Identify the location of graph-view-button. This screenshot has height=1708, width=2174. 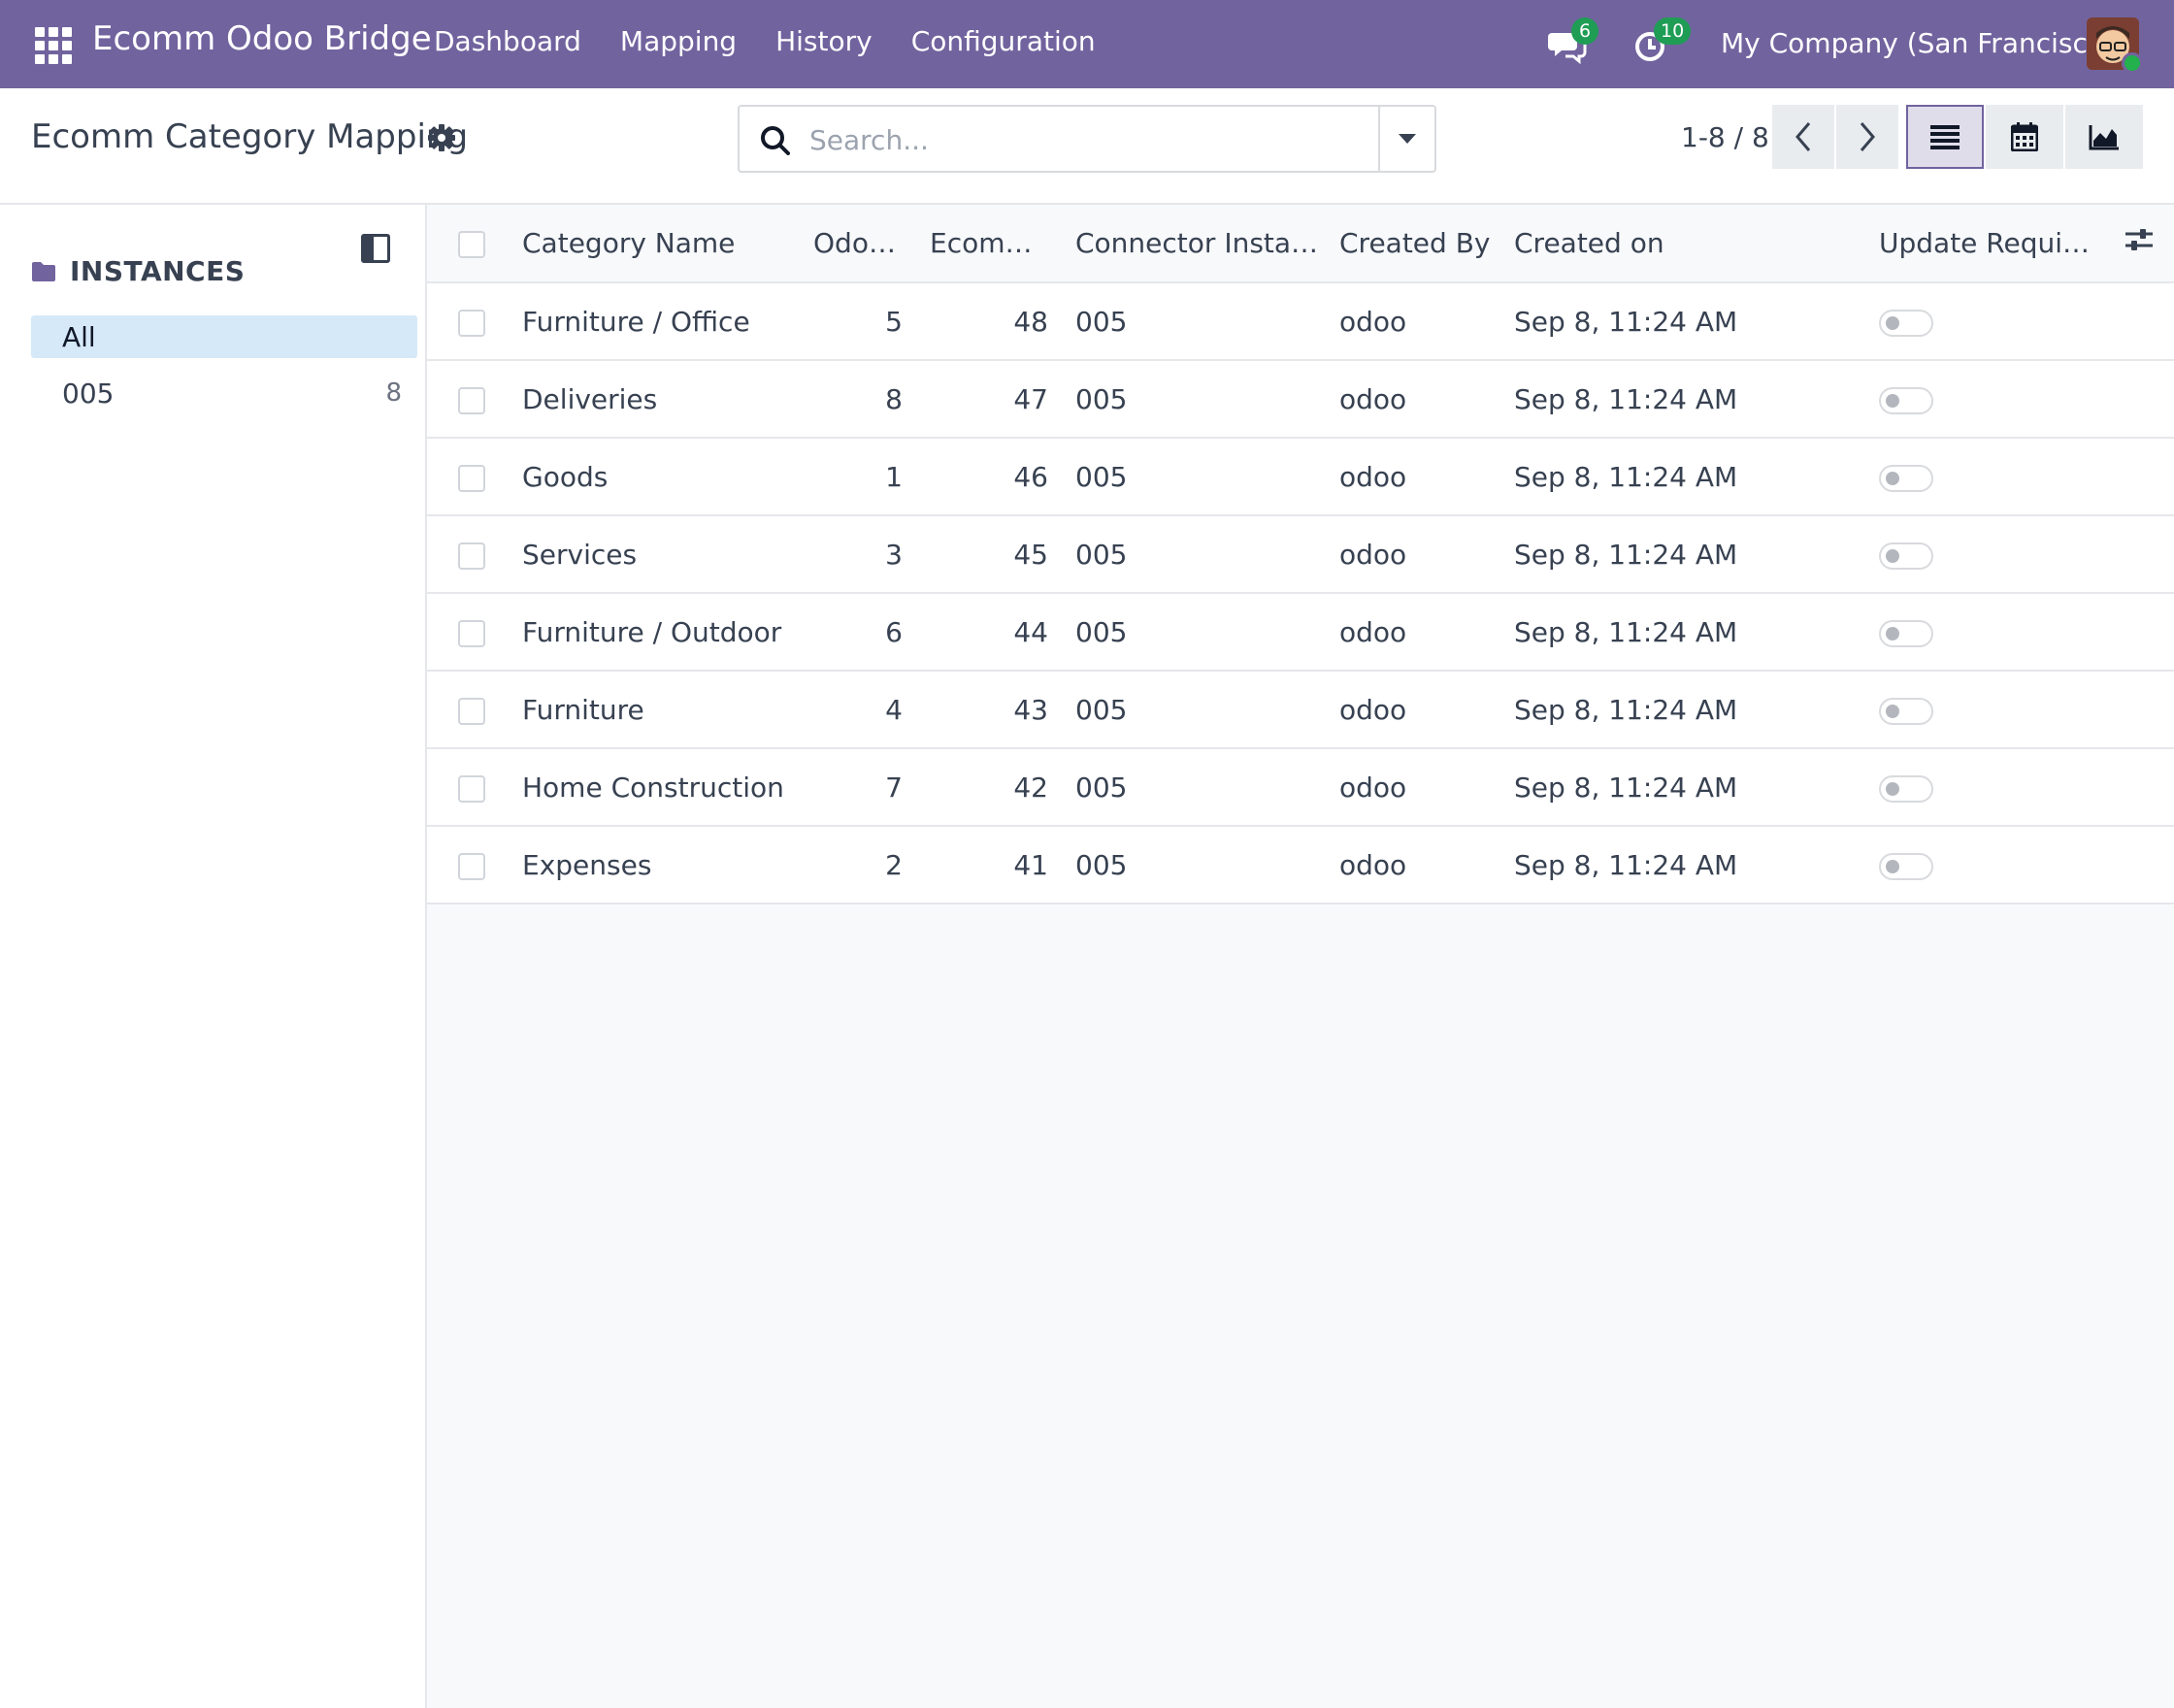
(2104, 137).